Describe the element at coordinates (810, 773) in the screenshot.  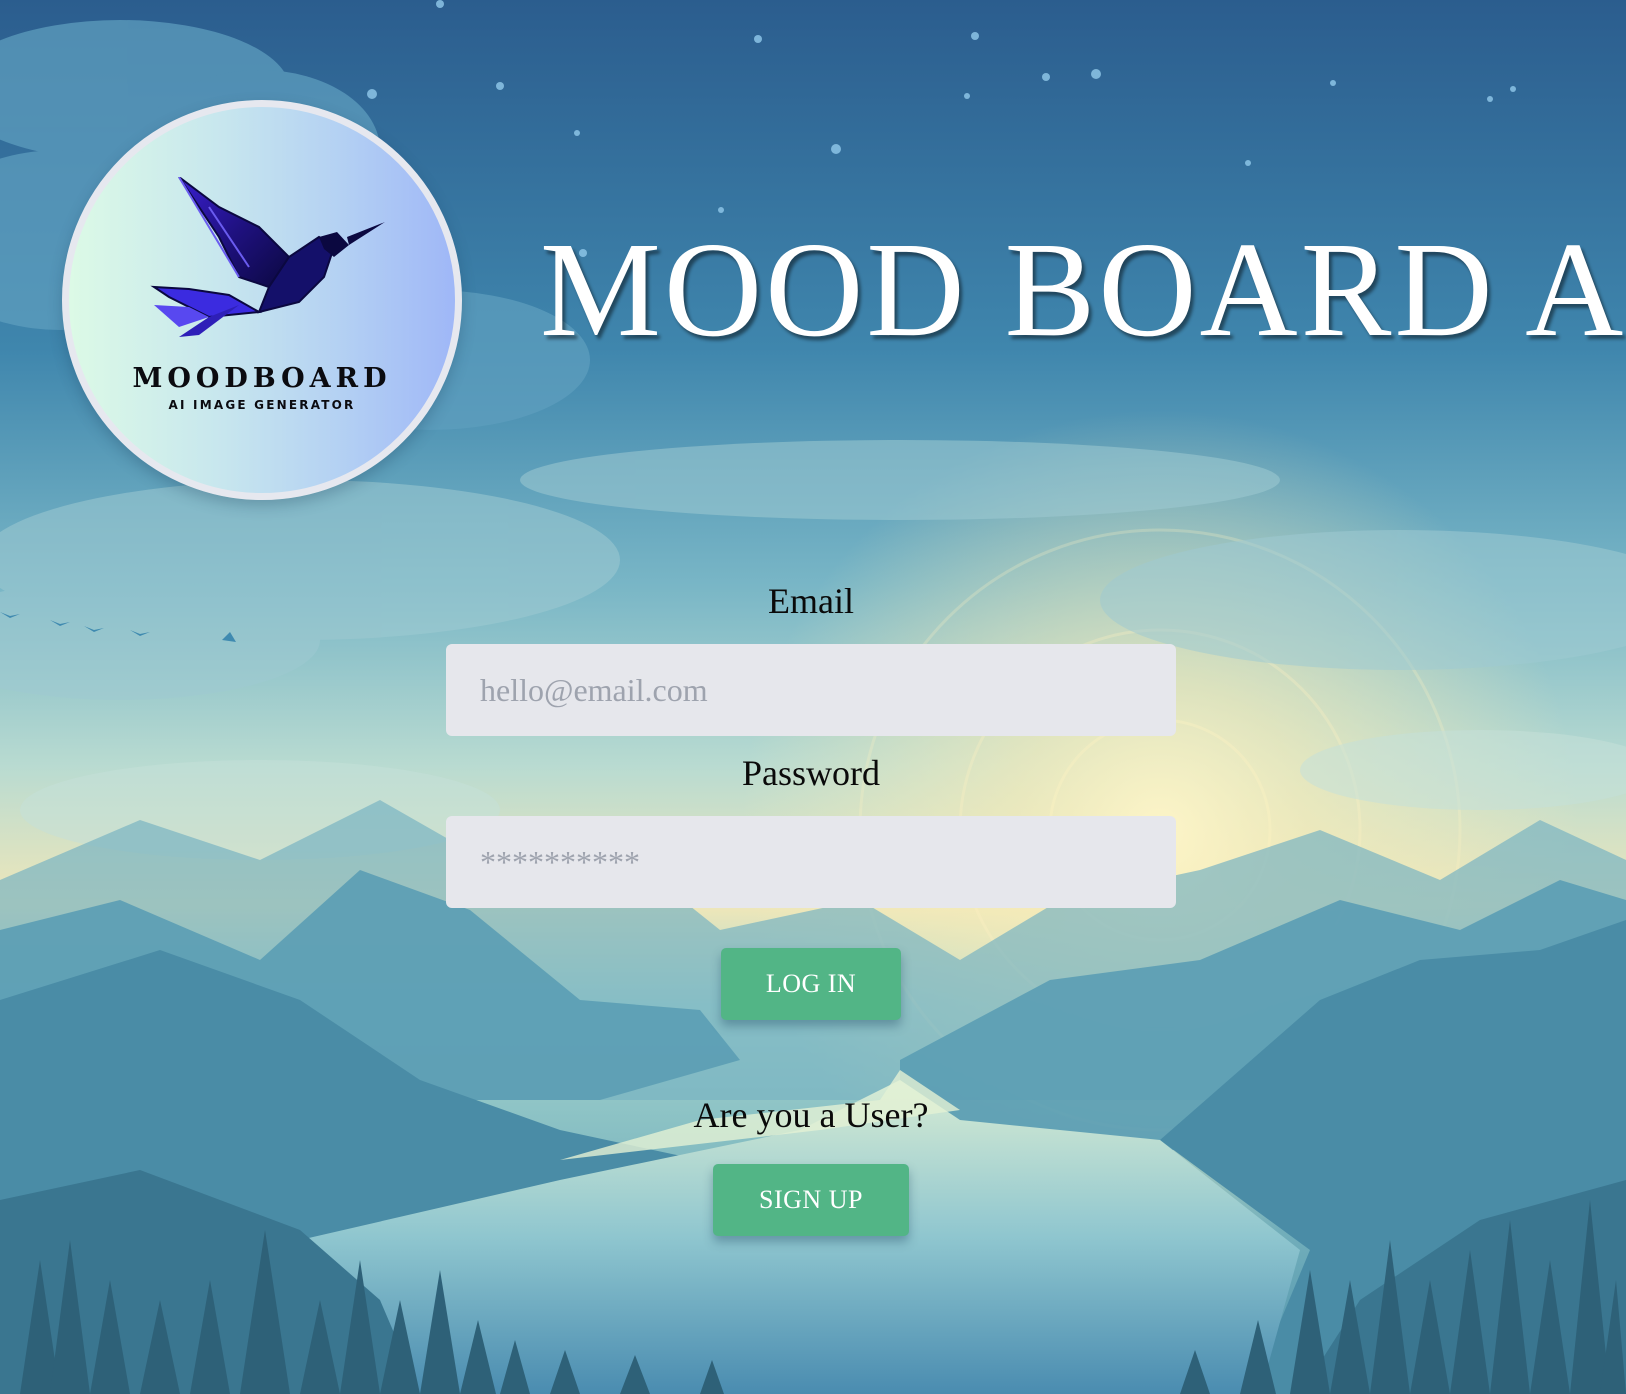
I see `password-label: Password` at that location.